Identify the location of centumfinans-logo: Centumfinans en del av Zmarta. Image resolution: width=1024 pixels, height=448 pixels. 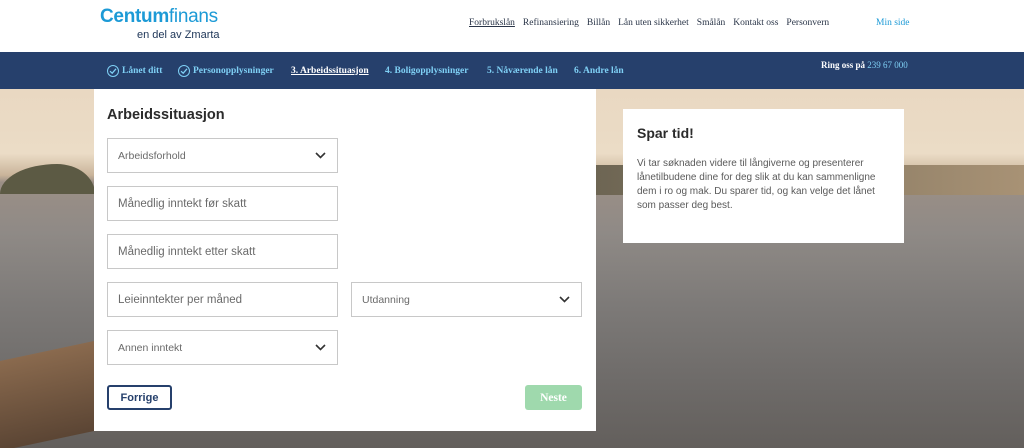
(161, 25).